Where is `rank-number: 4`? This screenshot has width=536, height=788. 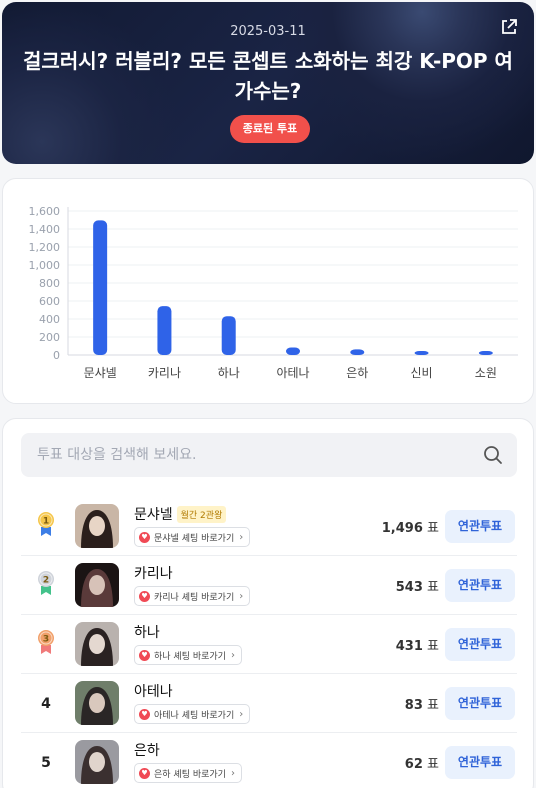
rank-number: 4 is located at coordinates (46, 704).